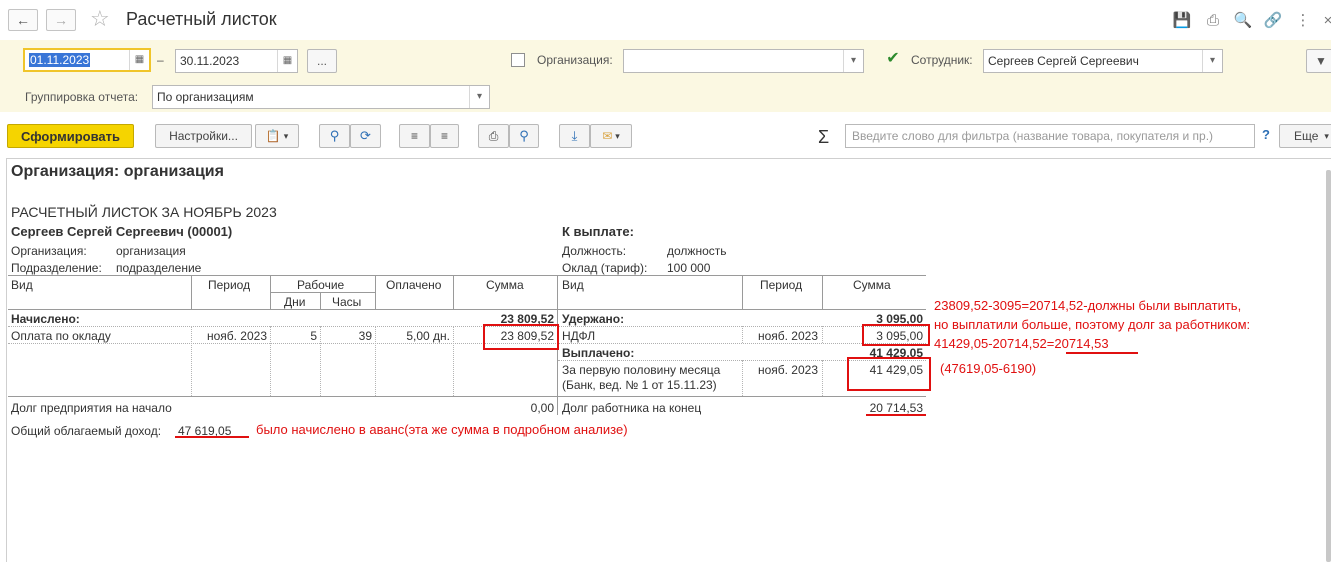 This screenshot has height=562, width=1331. Describe the element at coordinates (942, 60) in the screenshot. I see `employee-label: Сотрудник:` at that location.